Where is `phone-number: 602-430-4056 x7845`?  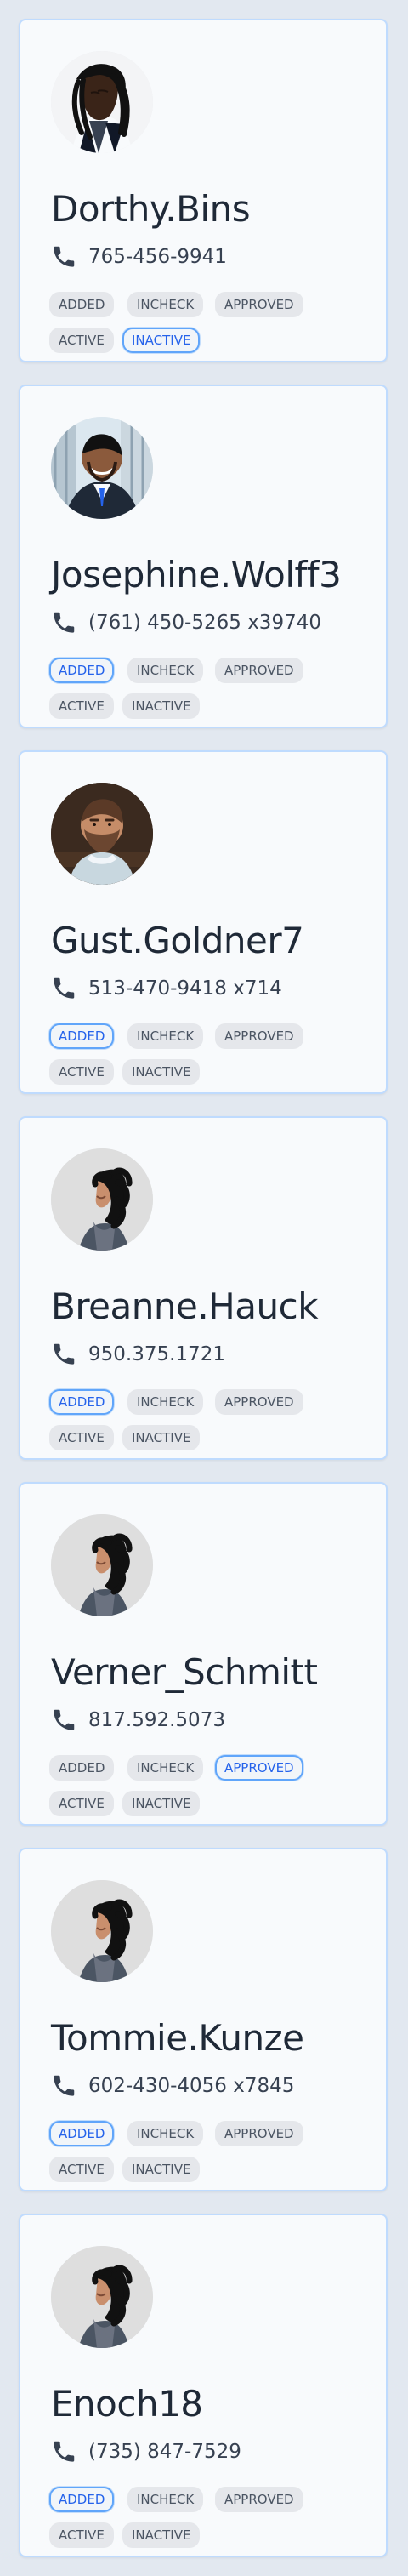 phone-number: 602-430-4056 x7845 is located at coordinates (191, 2086).